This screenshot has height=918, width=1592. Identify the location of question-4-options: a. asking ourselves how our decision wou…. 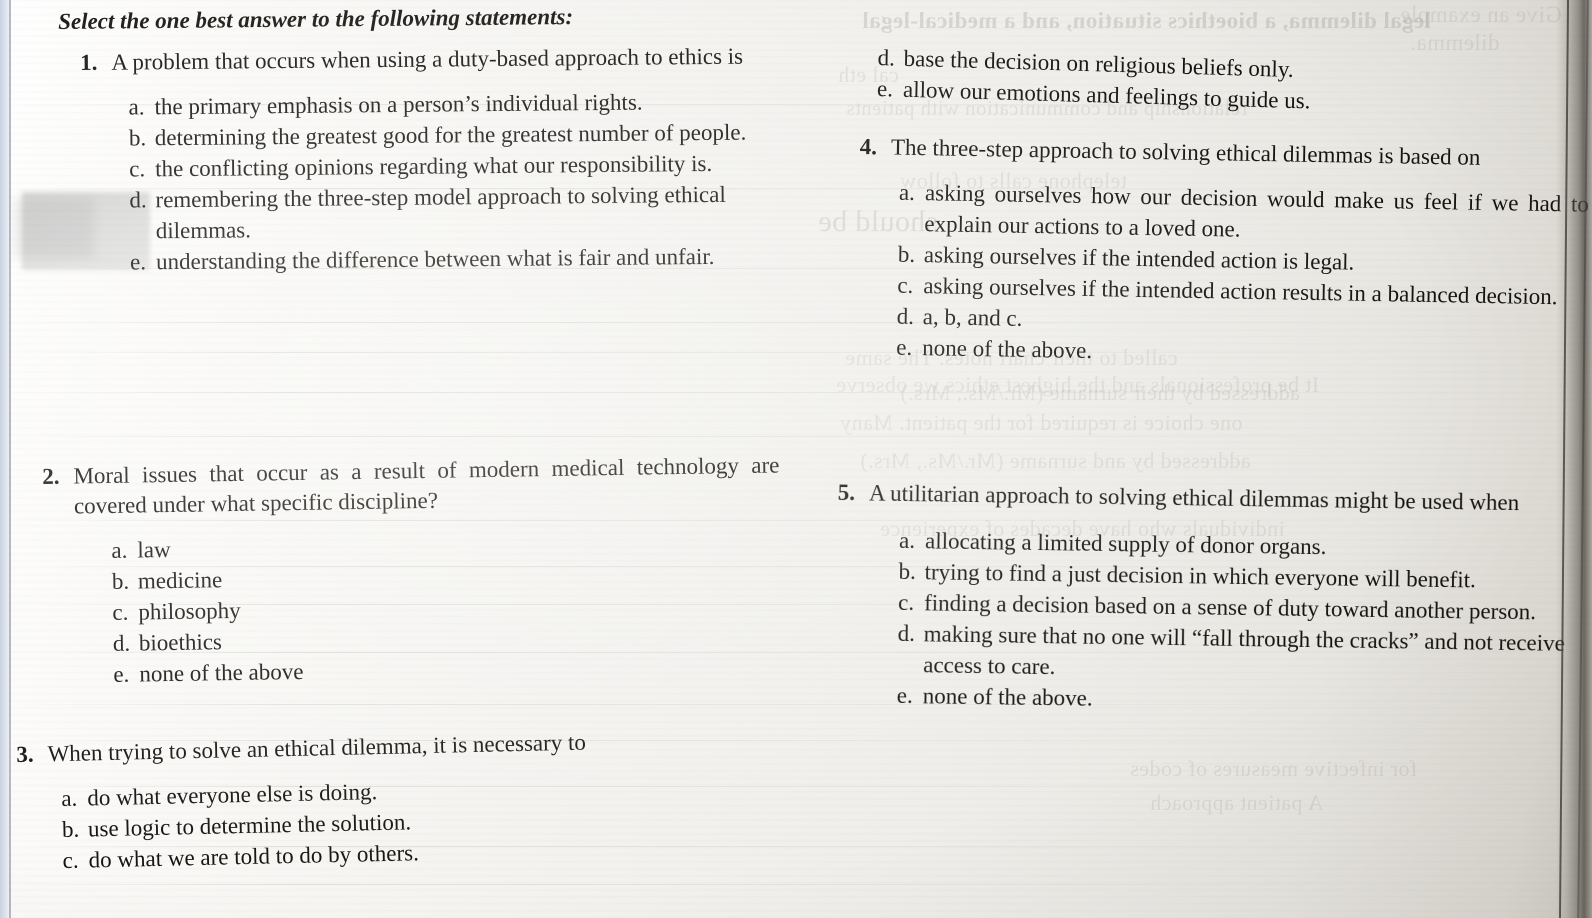
(1242, 276).